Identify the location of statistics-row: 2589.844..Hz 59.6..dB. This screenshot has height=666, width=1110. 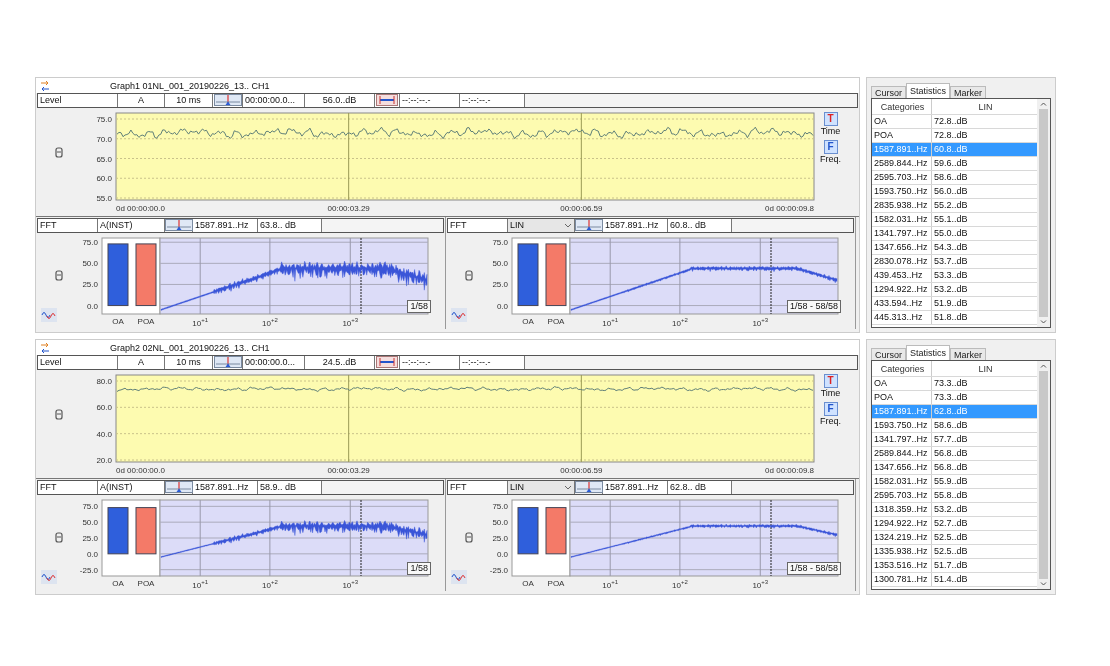
(954, 164).